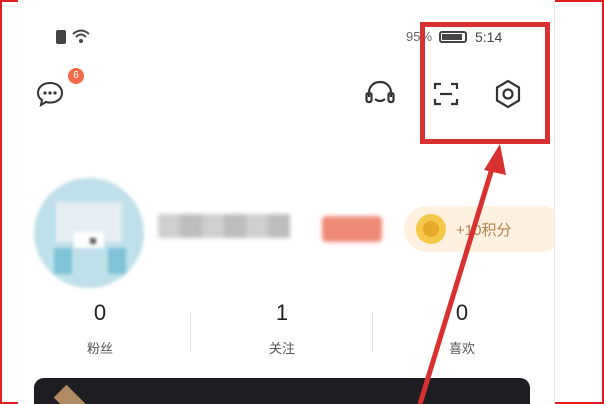  What do you see at coordinates (282, 312) in the screenshot?
I see `stat-value: 1` at bounding box center [282, 312].